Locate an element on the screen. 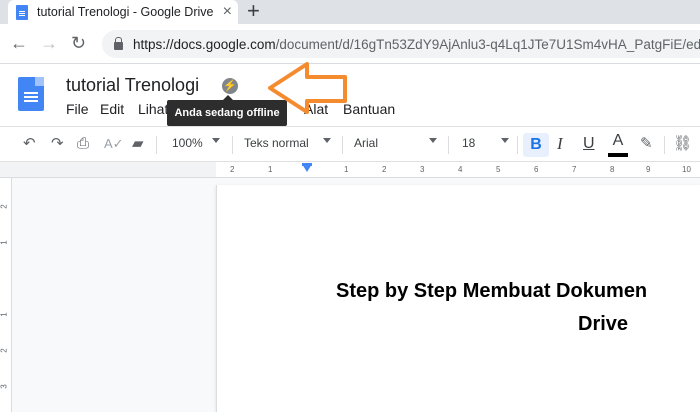  document-heading: Step by Step Membuat Dokumen is located at coordinates (491, 291).